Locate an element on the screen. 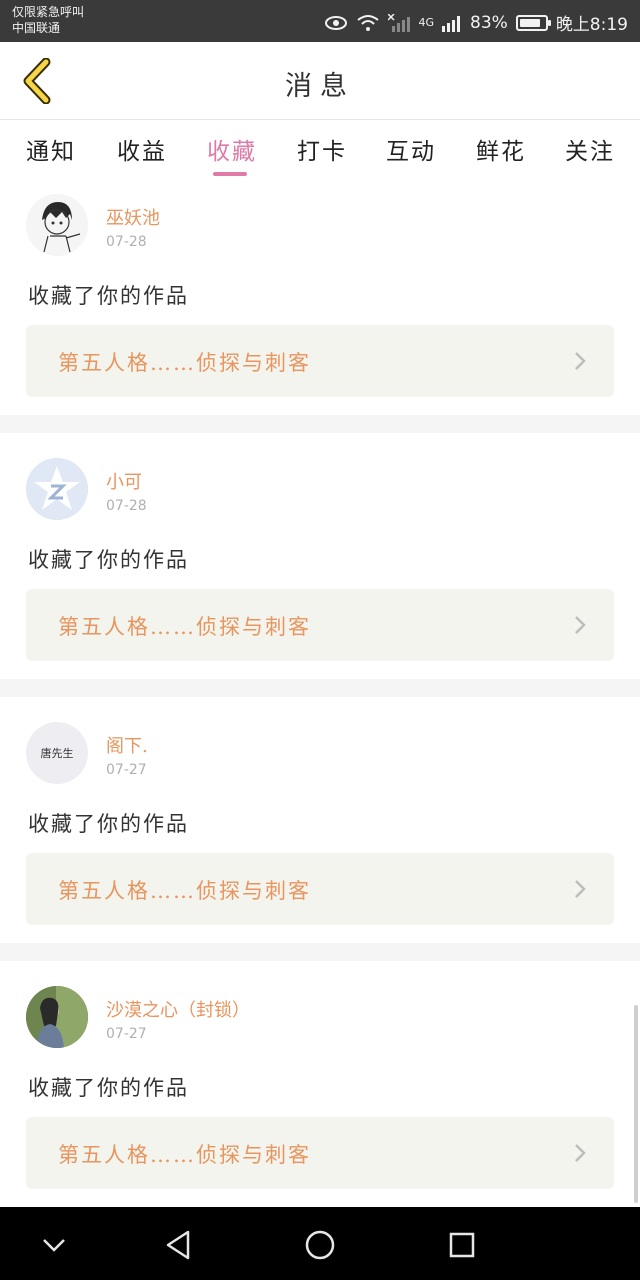  status-icons: 4G 83% 晚上8:19 is located at coordinates (476, 22).